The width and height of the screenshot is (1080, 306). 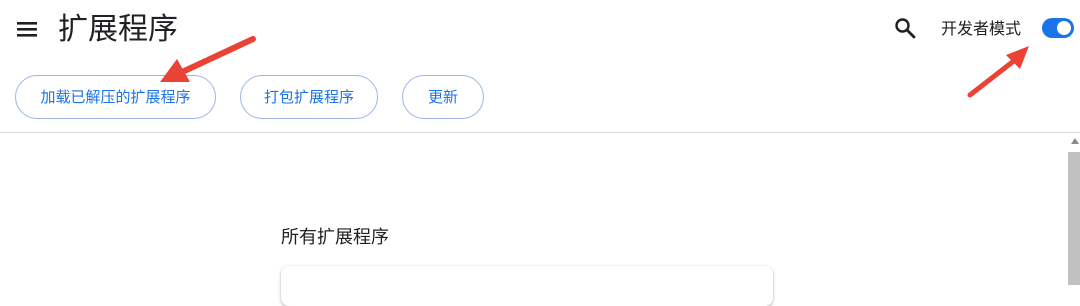 What do you see at coordinates (1064, 28) in the screenshot?
I see `toggle-knob` at bounding box center [1064, 28].